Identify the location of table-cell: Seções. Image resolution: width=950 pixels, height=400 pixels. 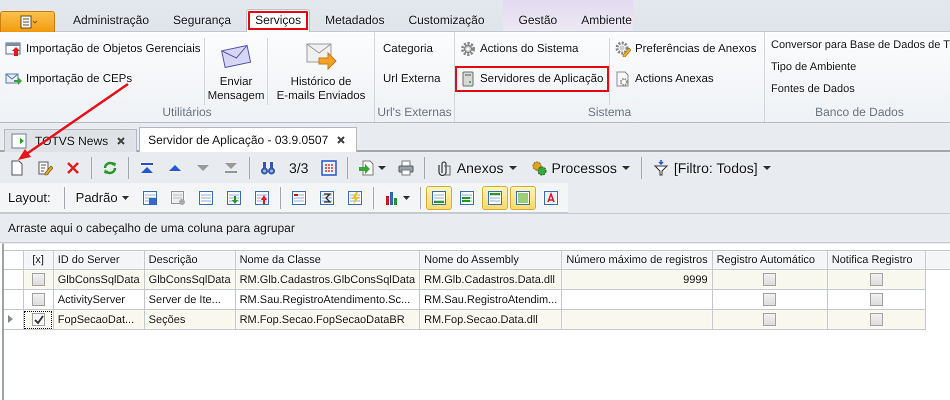
(190, 320).